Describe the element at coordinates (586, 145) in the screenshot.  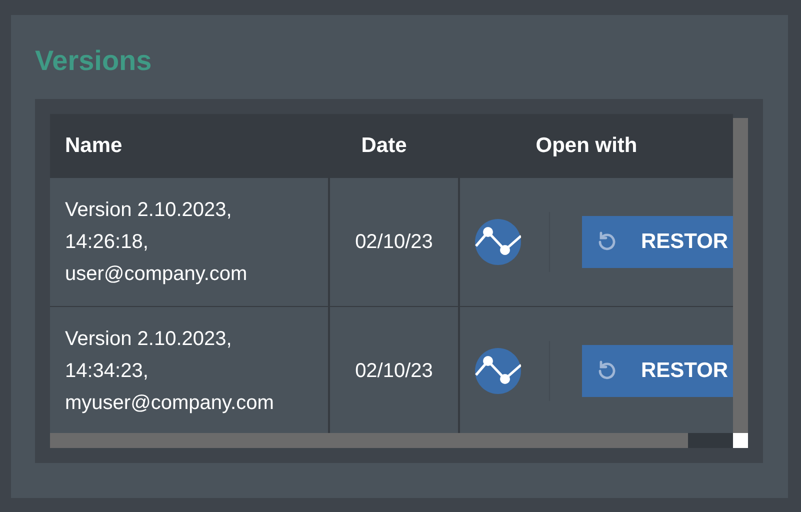
I see `column-header: Open with` at that location.